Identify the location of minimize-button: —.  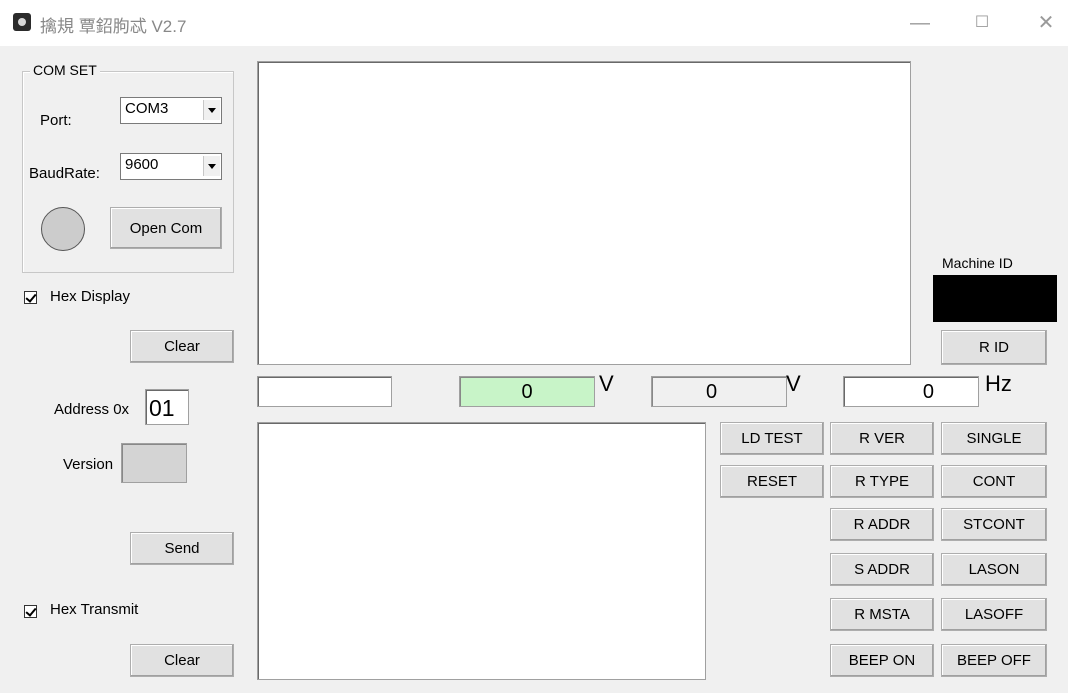
(920, 23).